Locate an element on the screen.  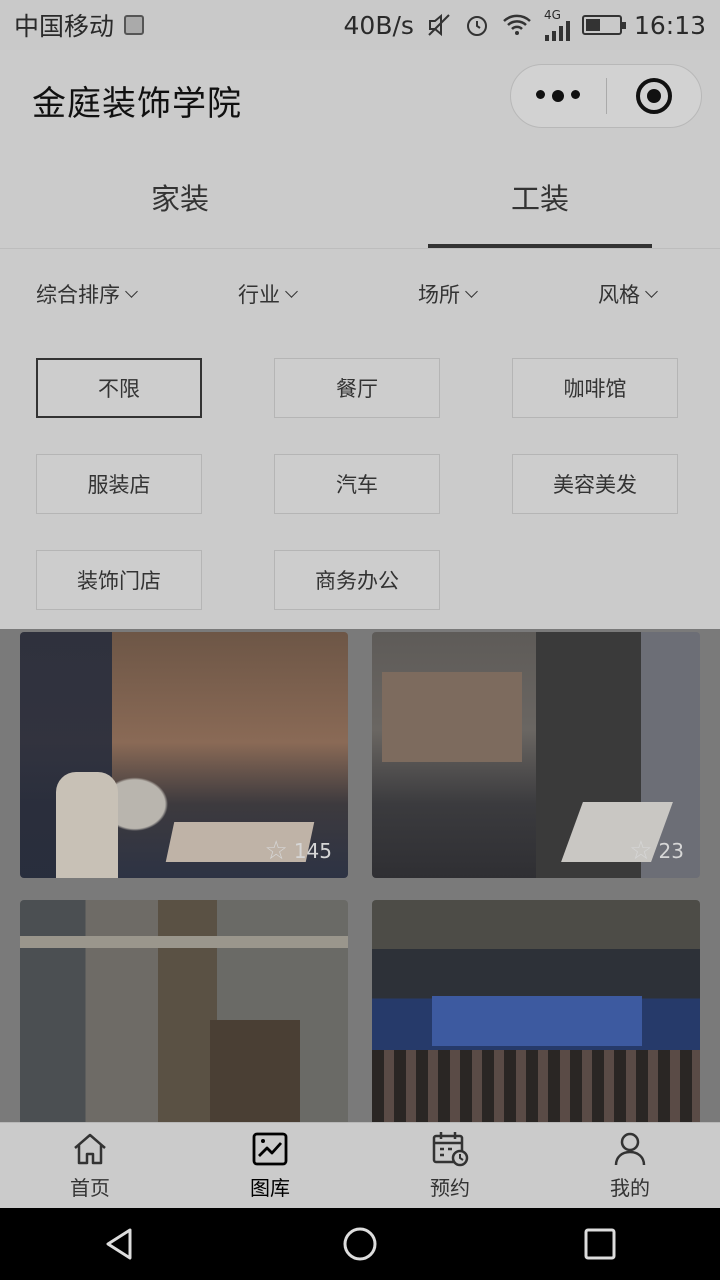
calendar-icon is located at coordinates (450, 1149).